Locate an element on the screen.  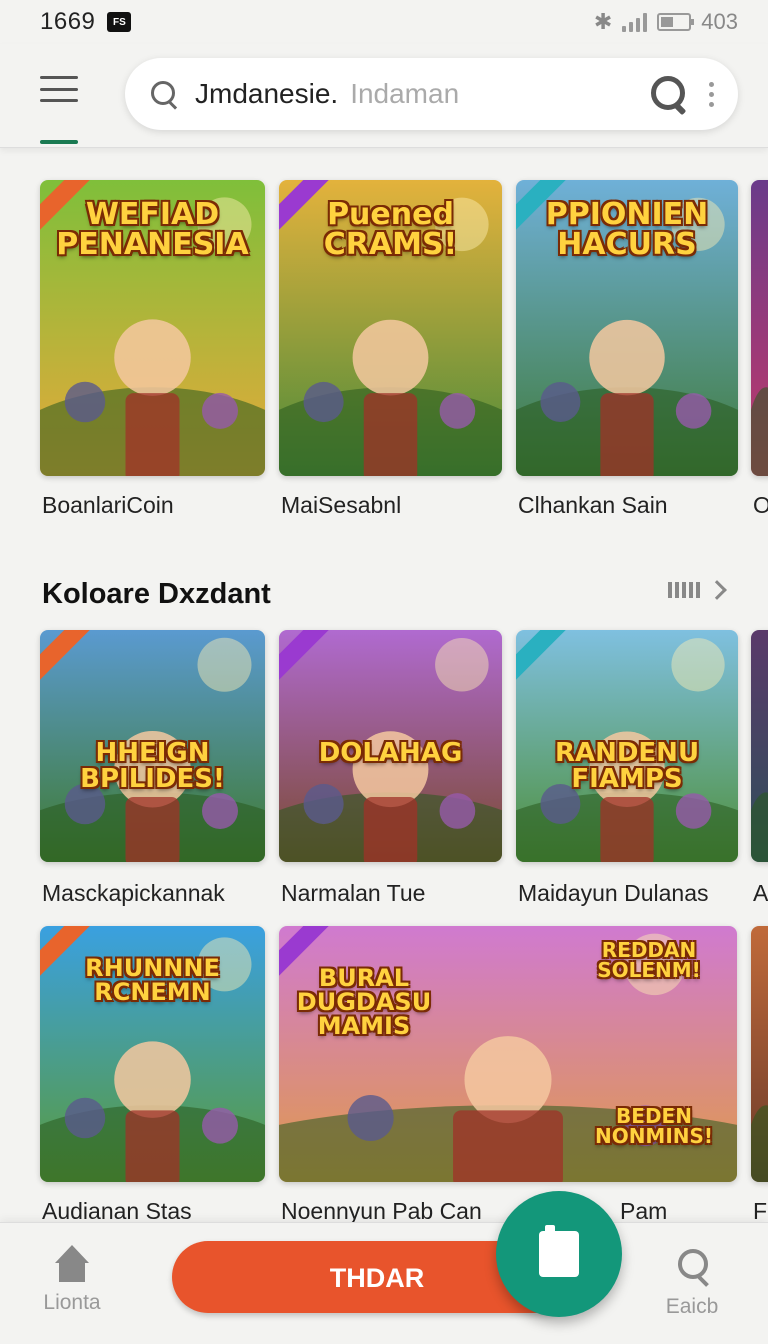
search-bar: Jmdanesie. Indaman is located at coordinates (431, 94).